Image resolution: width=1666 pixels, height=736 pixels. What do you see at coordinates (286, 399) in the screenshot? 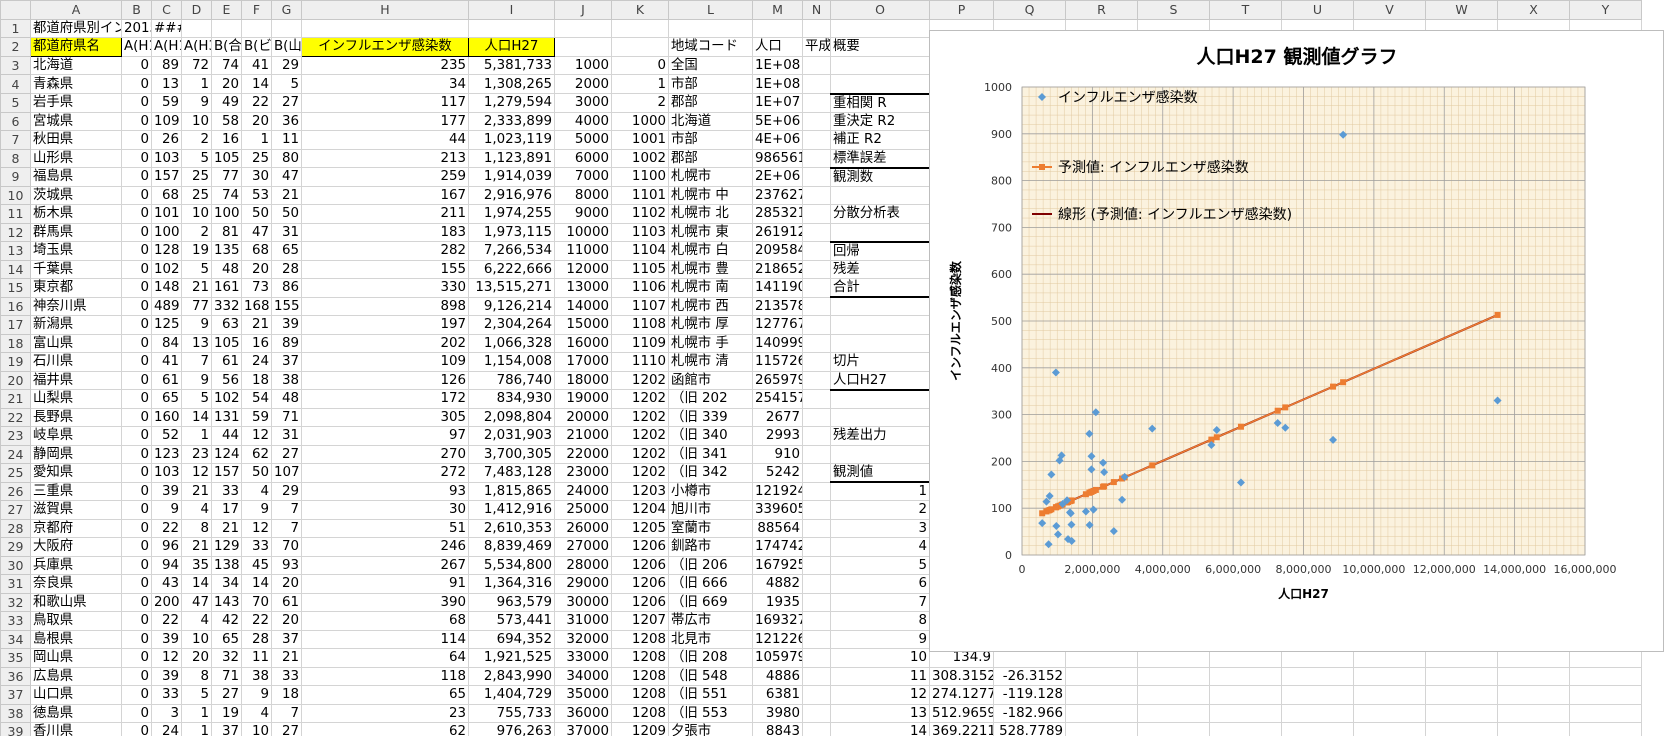
I see `cell: 48` at bounding box center [286, 399].